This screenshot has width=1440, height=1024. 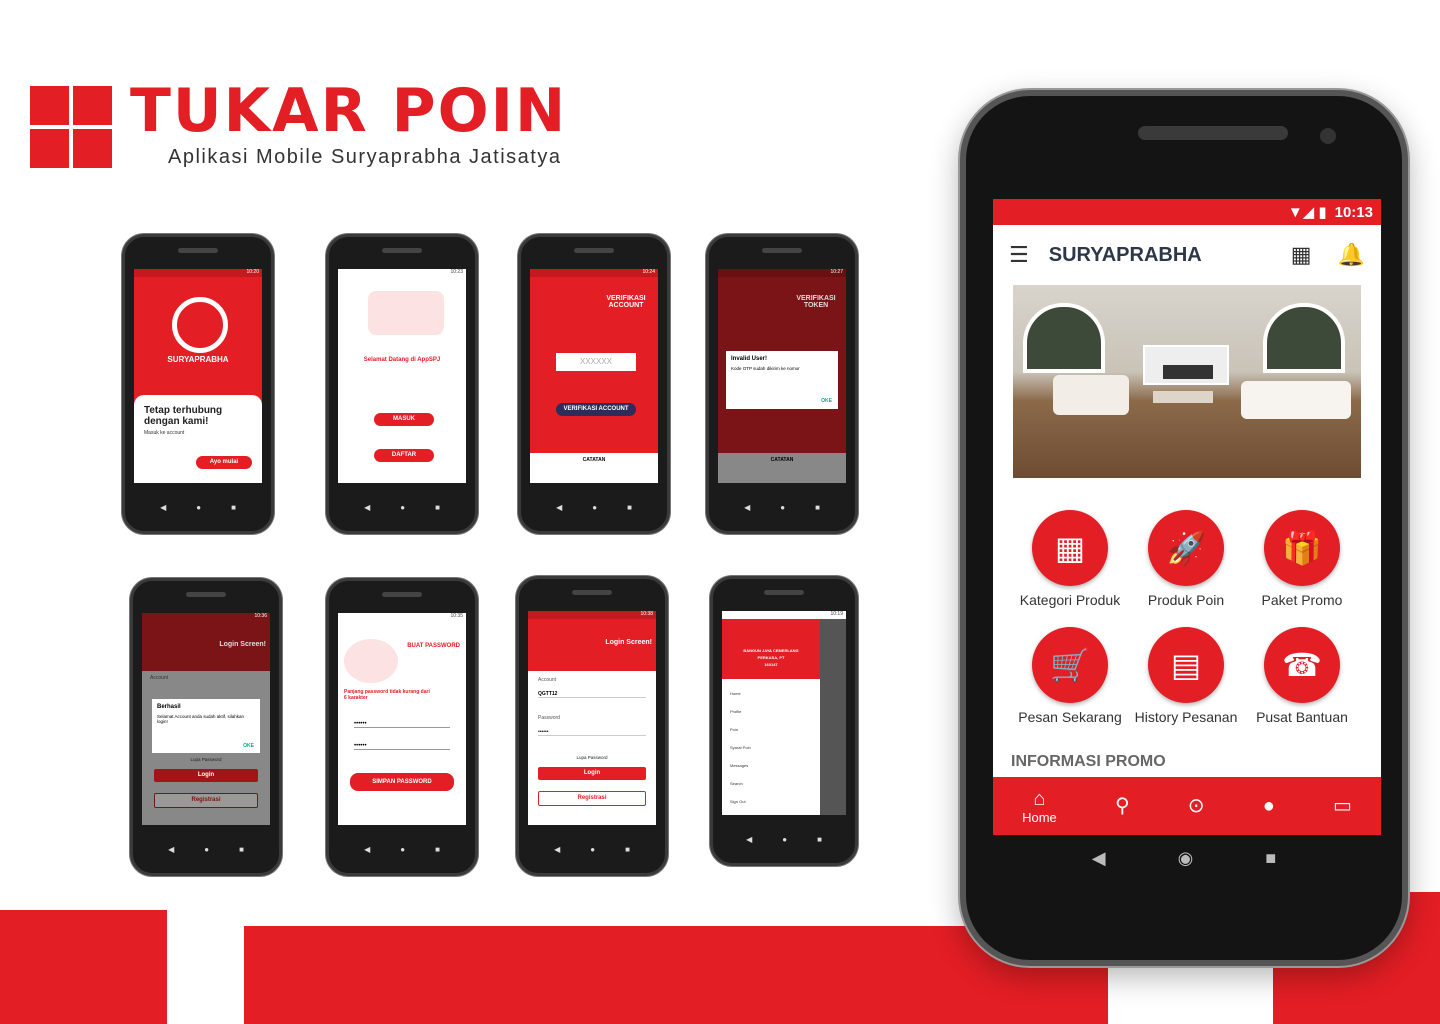 What do you see at coordinates (771, 694) in the screenshot?
I see `drawer-item: Home` at bounding box center [771, 694].